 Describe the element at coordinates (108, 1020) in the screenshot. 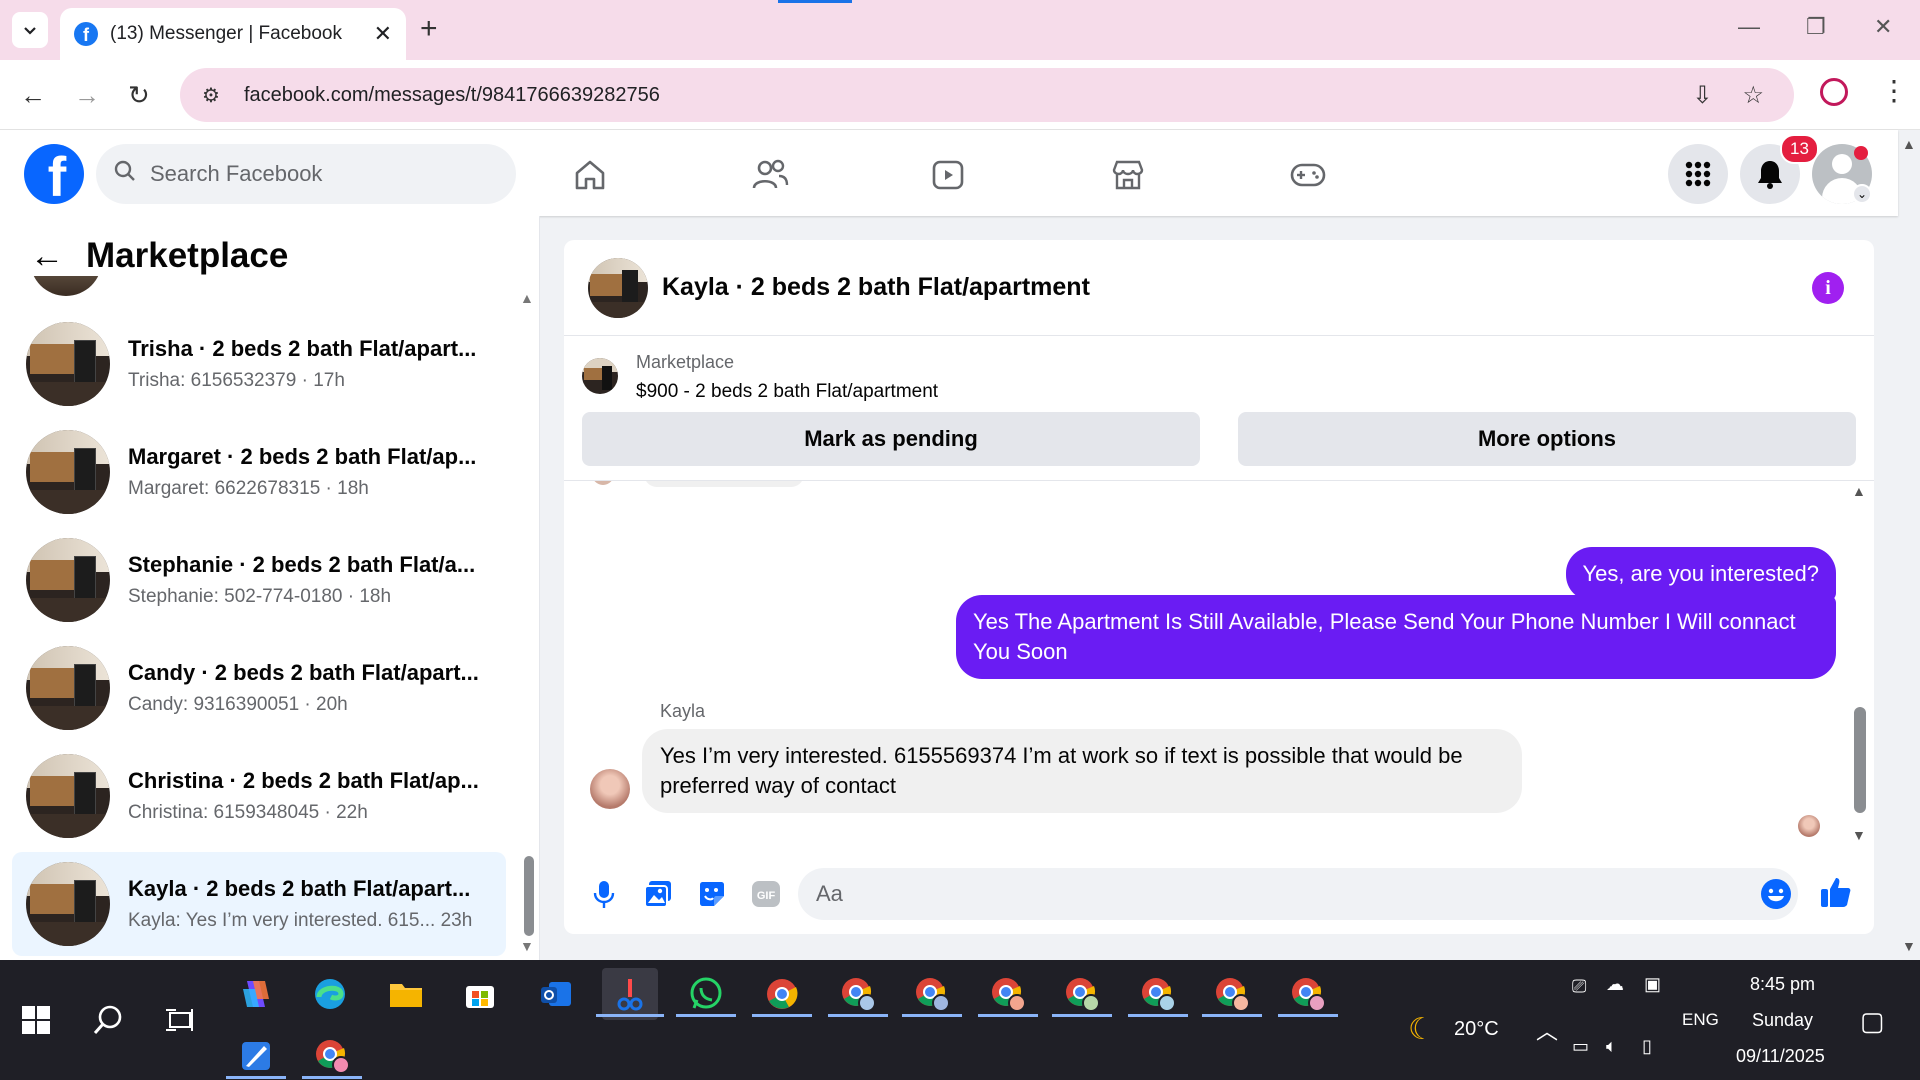

I see `taskbar-search-button` at that location.